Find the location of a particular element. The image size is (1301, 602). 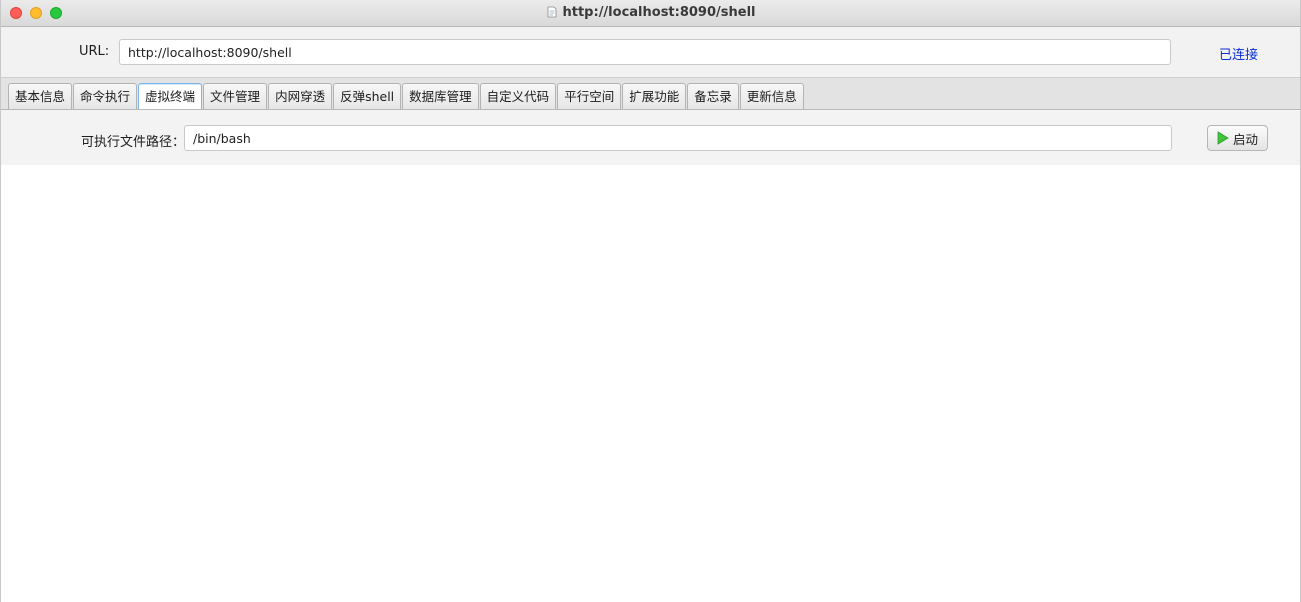

tab-extensions: 扩展功能 is located at coordinates (654, 96).